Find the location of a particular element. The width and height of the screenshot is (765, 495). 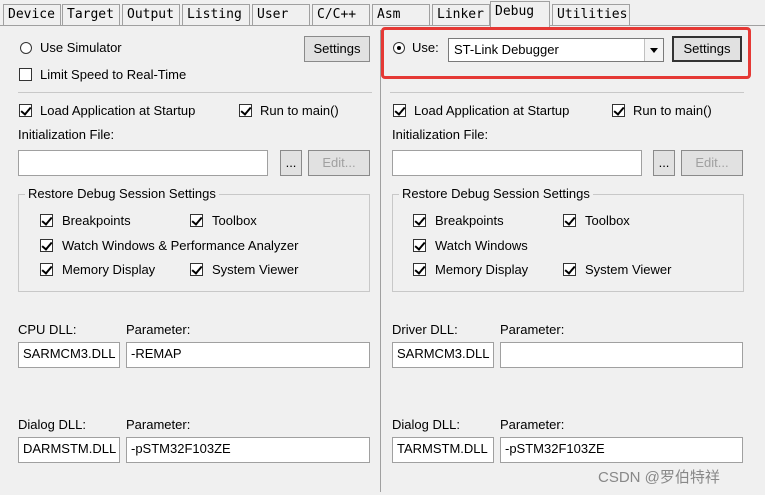

left-dialog-param-input: -pSTM32F103ZE is located at coordinates (248, 450).